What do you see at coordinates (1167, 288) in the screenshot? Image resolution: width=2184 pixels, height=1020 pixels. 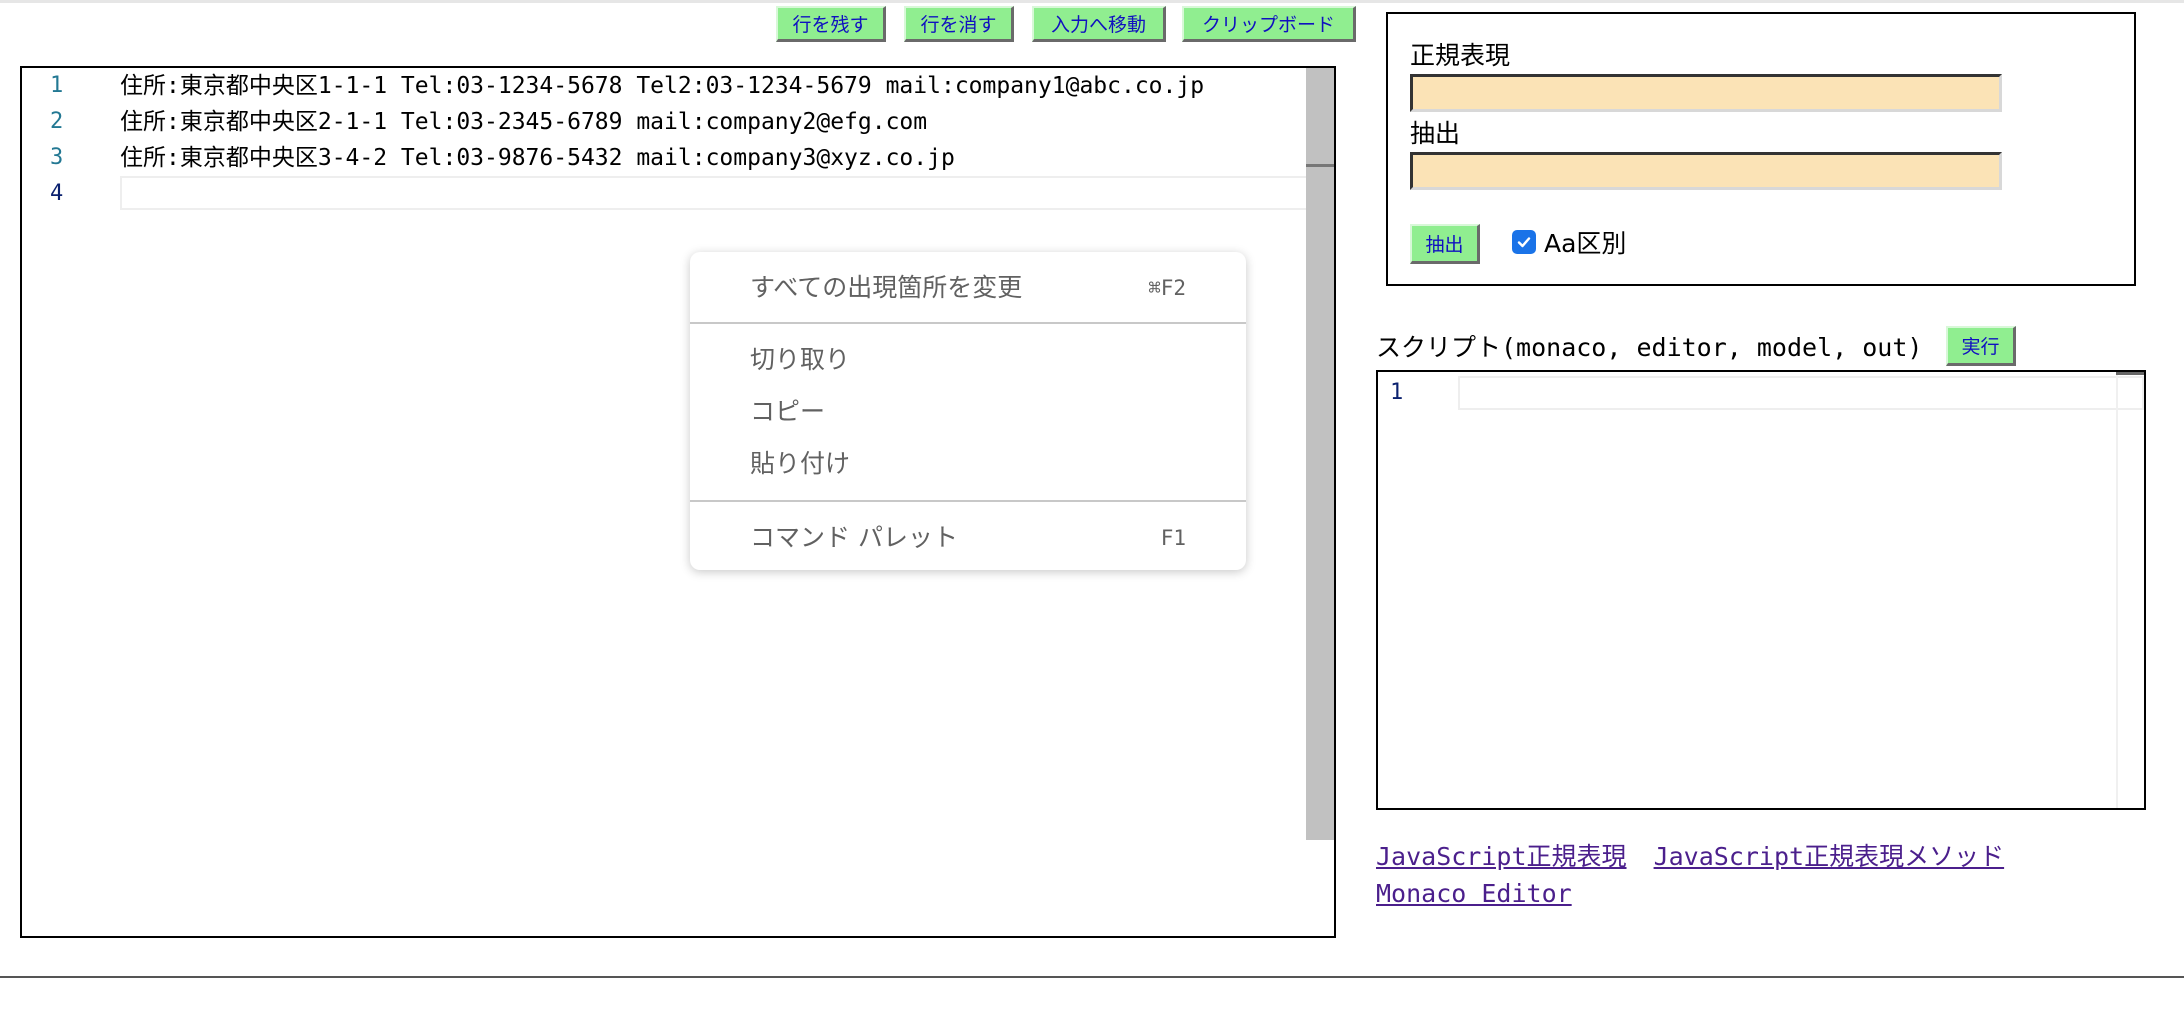 I see `menu-item-shortcut: ⌘F2` at bounding box center [1167, 288].